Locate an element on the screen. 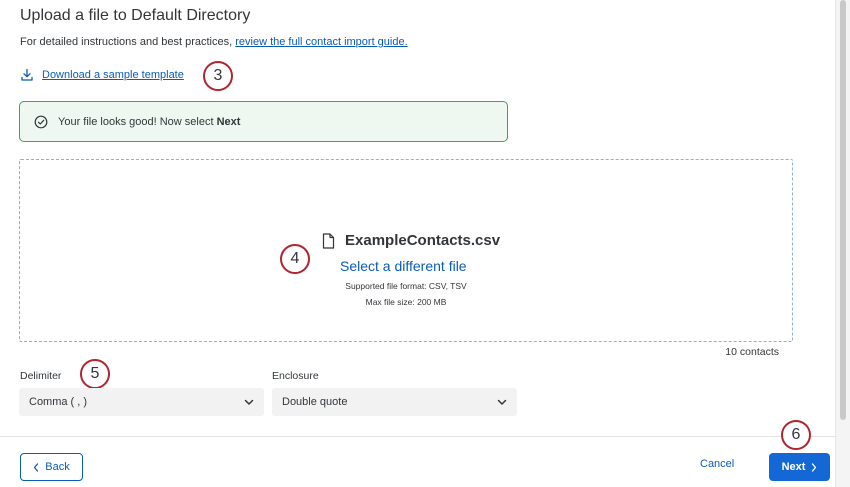 The height and width of the screenshot is (487, 850). back-label: Back is located at coordinates (57, 467).